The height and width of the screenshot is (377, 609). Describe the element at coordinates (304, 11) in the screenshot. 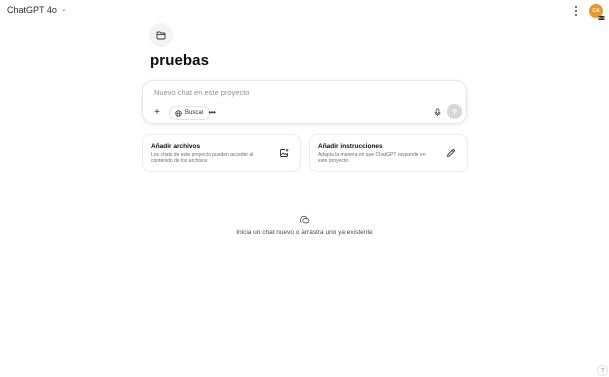

I see `top-bar: ChatGPT 4o ⌄ CA PLUS` at that location.